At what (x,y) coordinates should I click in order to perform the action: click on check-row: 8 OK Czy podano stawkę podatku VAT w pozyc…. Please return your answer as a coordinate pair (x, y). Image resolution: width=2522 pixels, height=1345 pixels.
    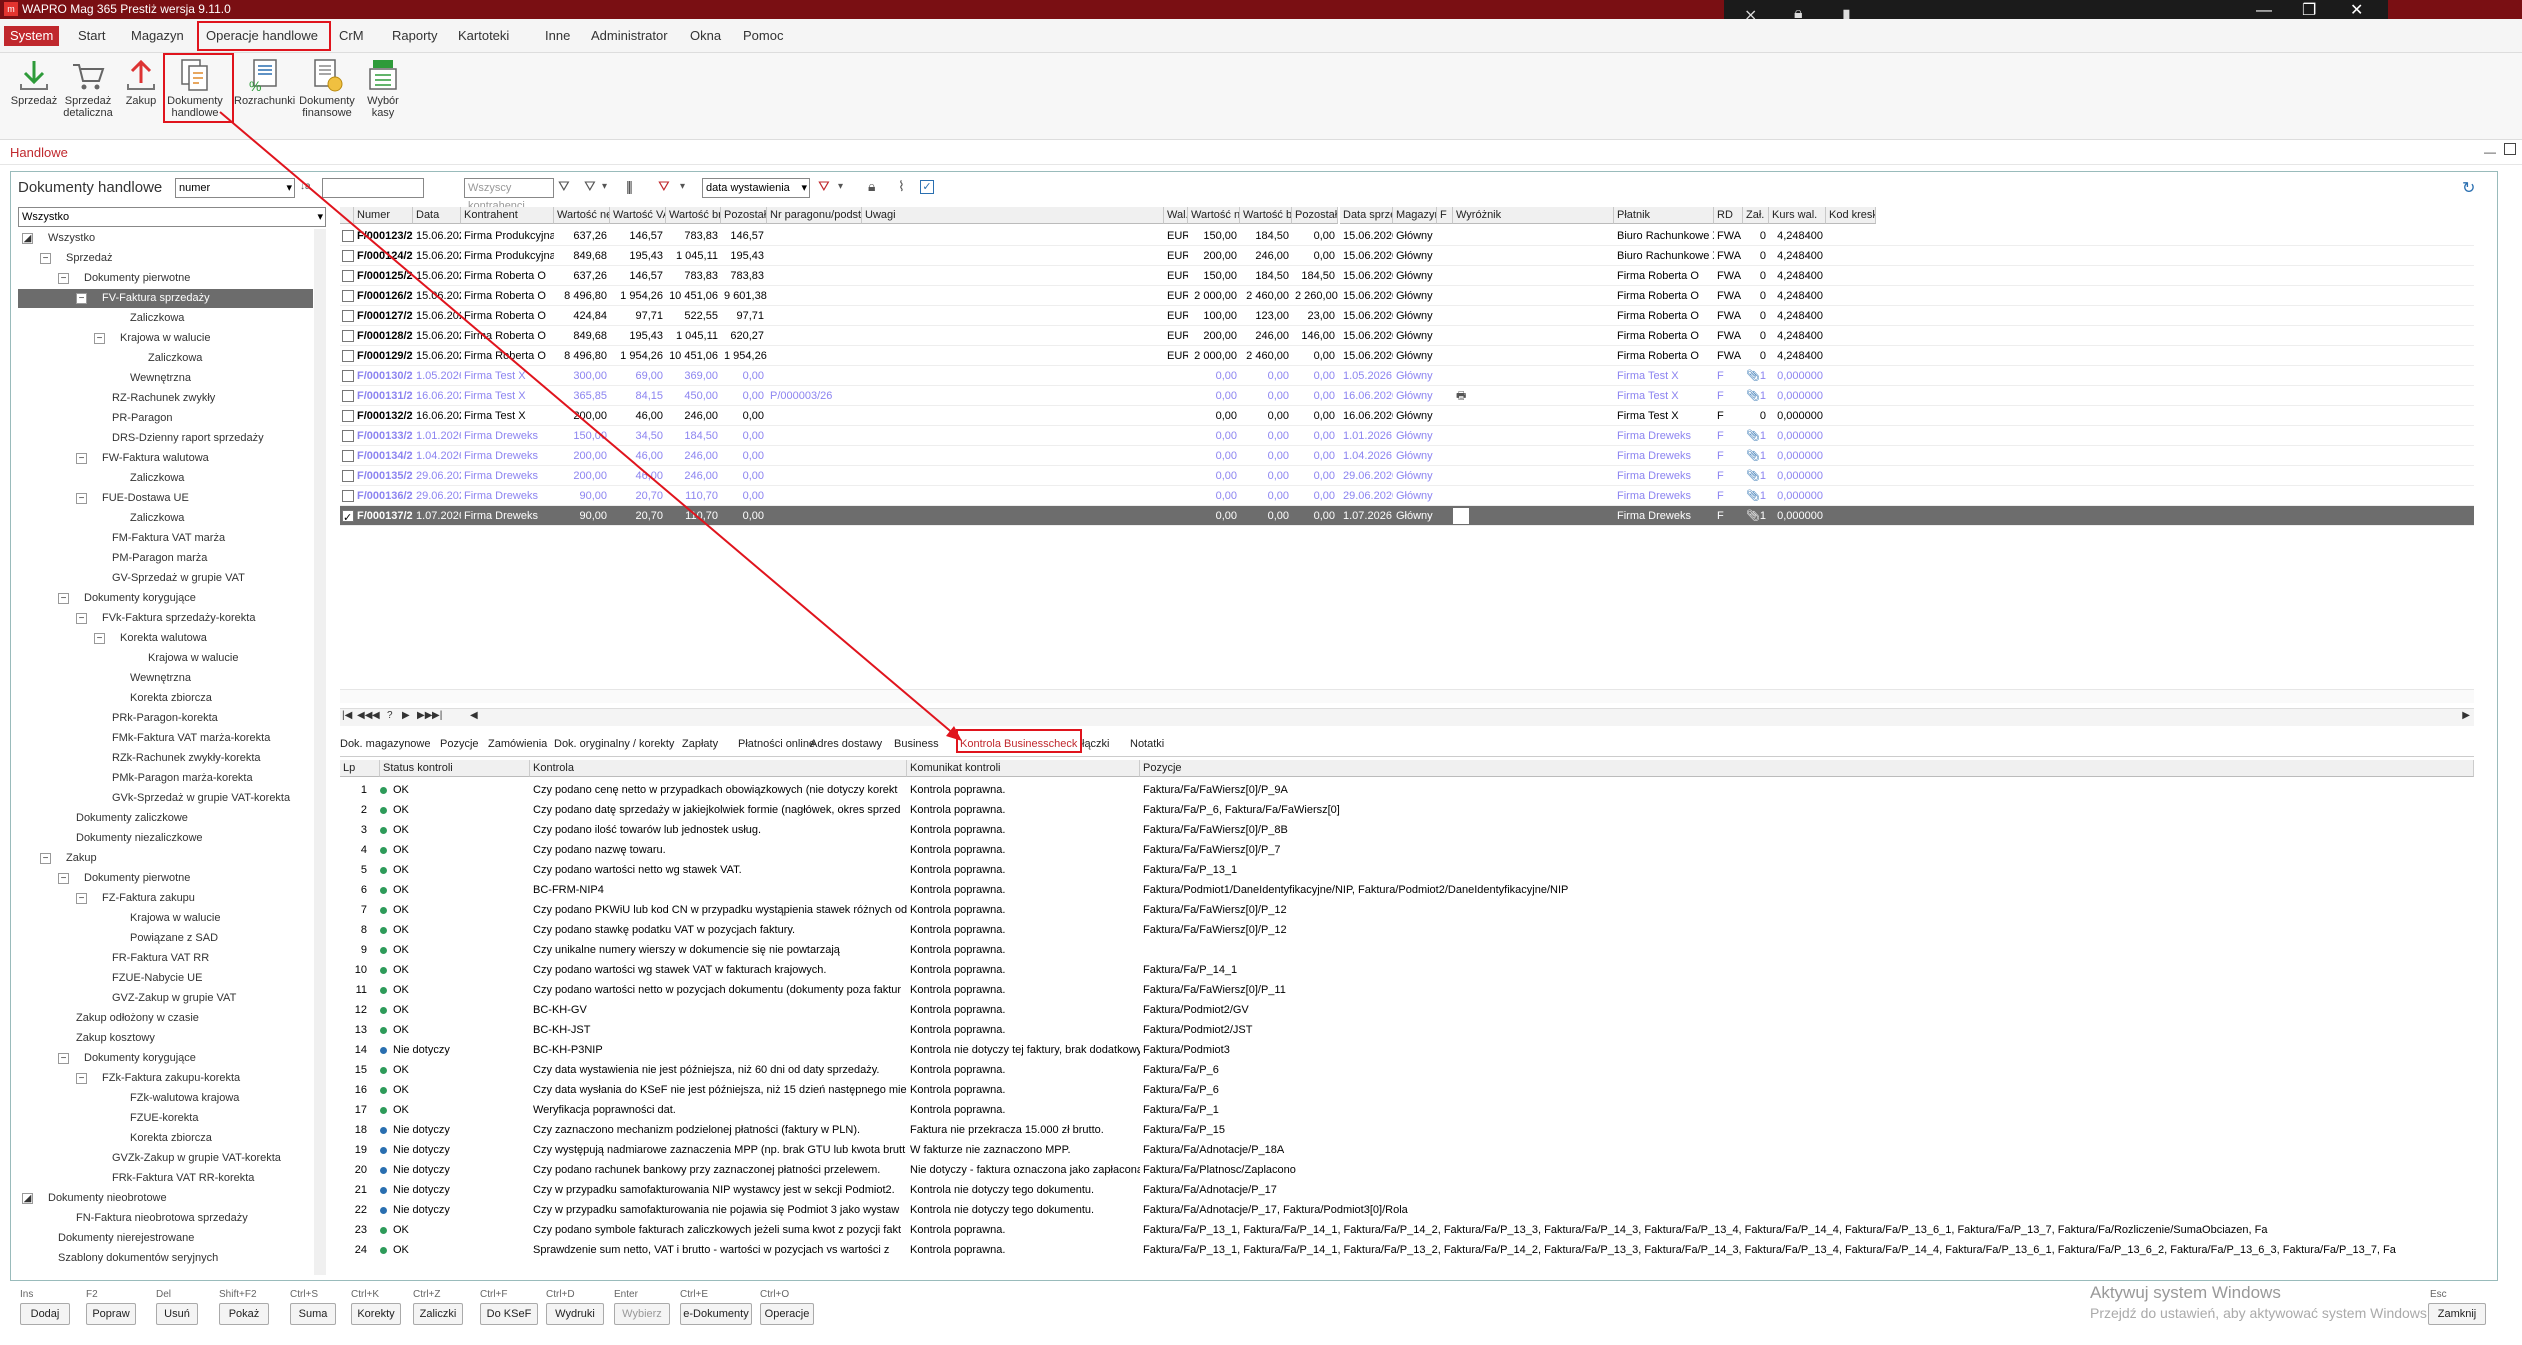
    Looking at the image, I should click on (1407, 930).